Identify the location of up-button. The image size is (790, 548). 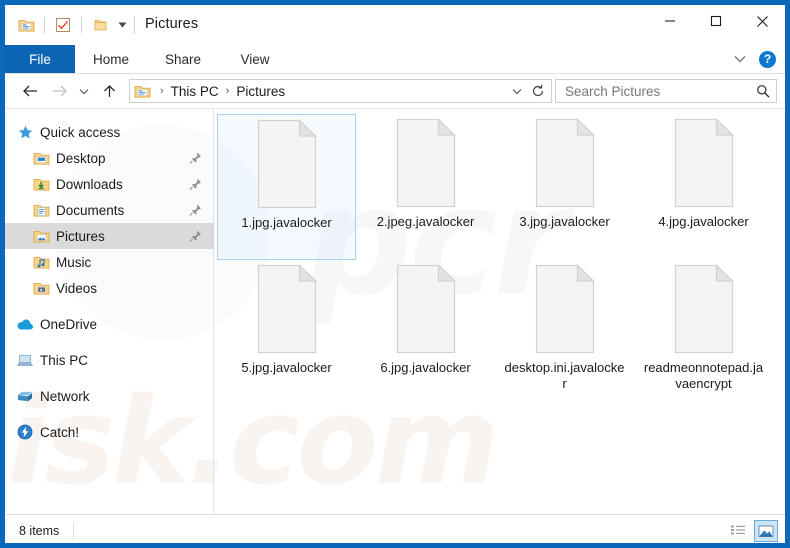
(109, 91).